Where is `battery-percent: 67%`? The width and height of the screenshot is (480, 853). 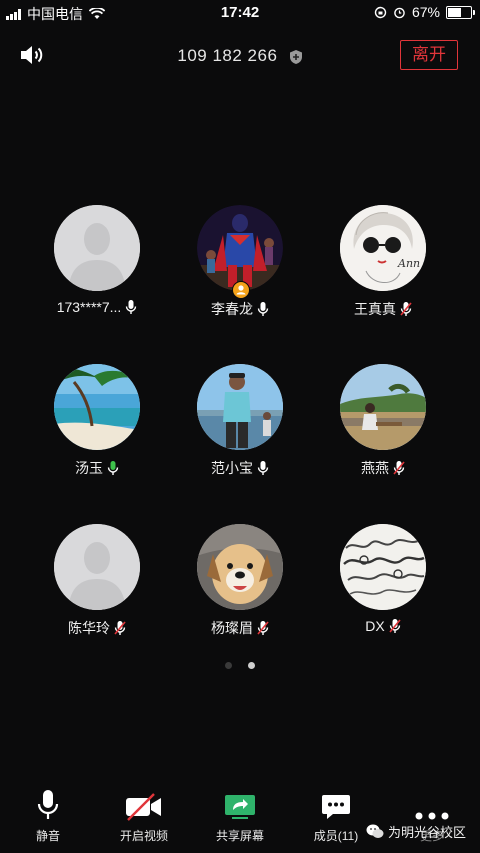
battery-percent: 67% is located at coordinates (425, 12).